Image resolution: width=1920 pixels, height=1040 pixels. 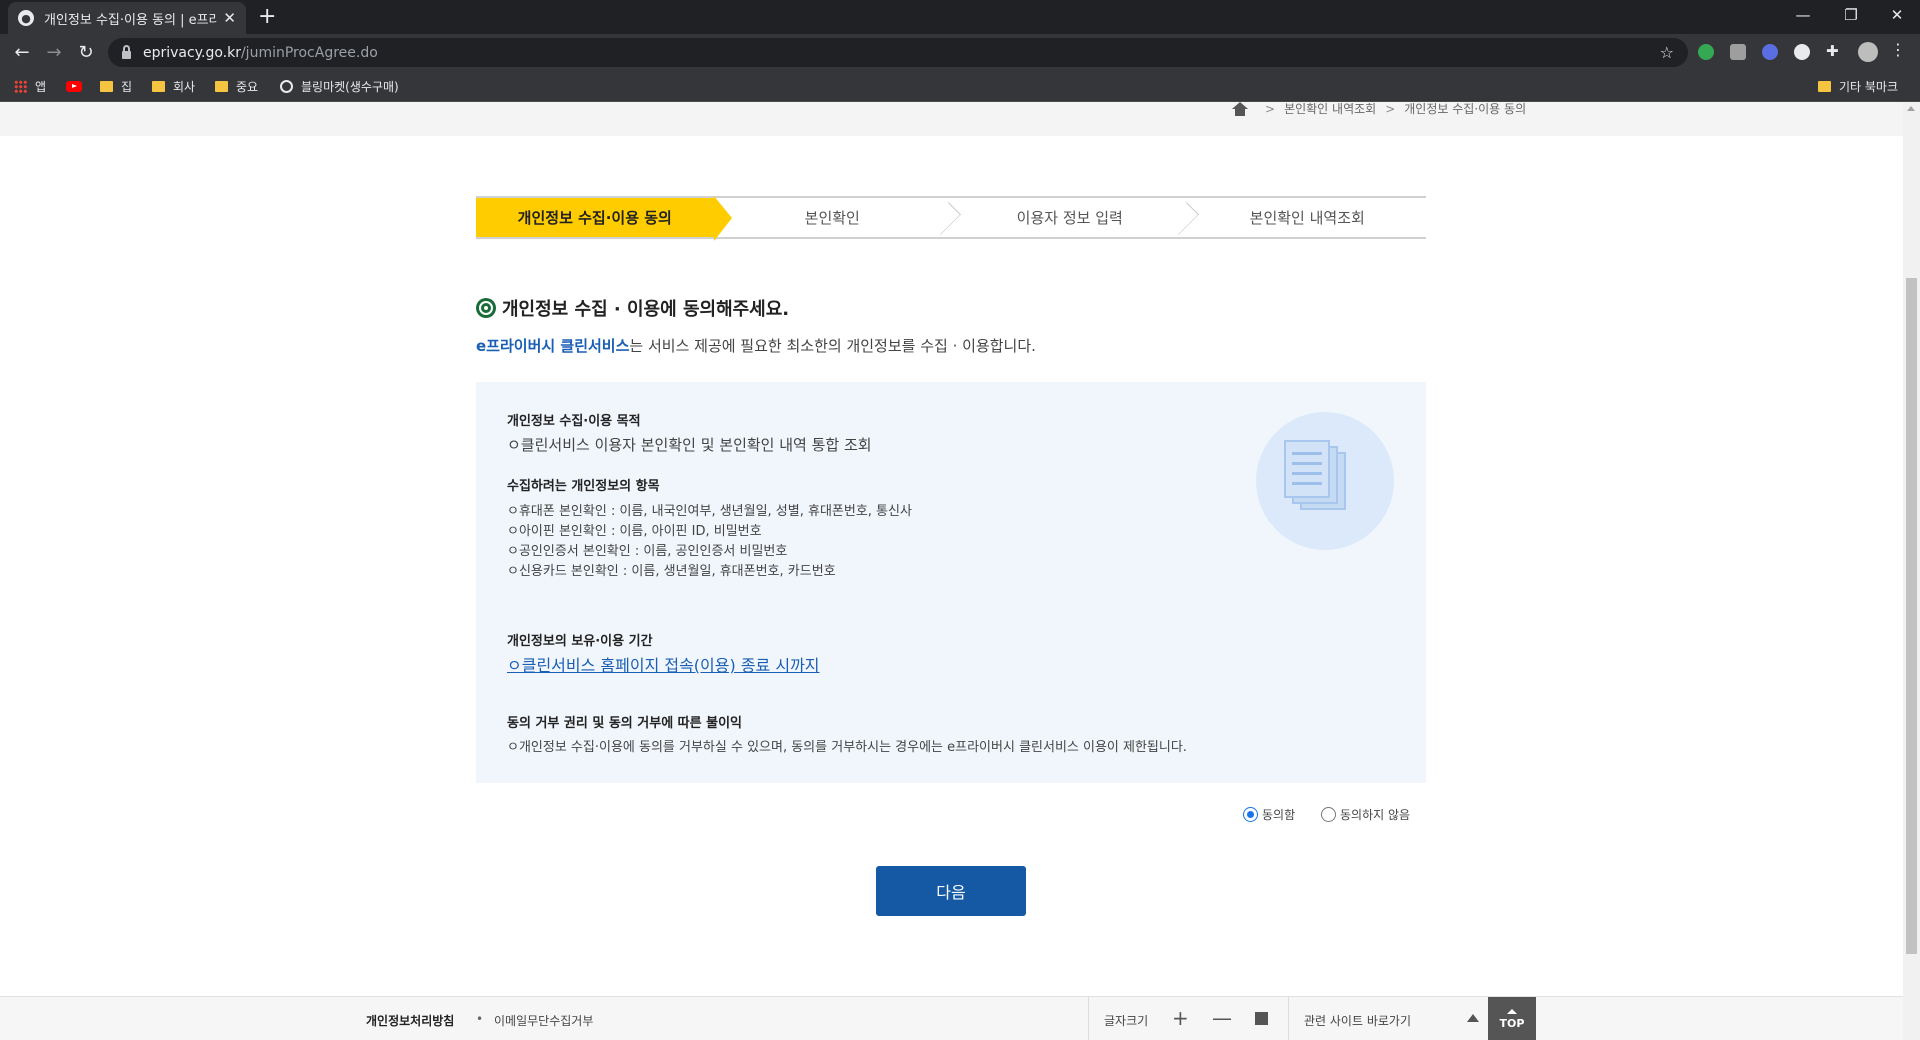 I want to click on document-illustration-icon, so click(x=1325, y=481).